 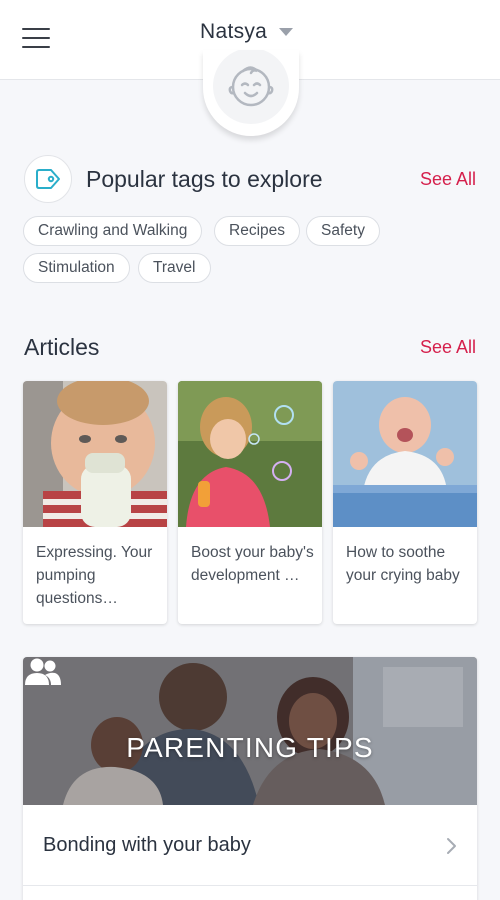 I want to click on parenting-tips-title: PARENTING TIPS, so click(x=250, y=747).